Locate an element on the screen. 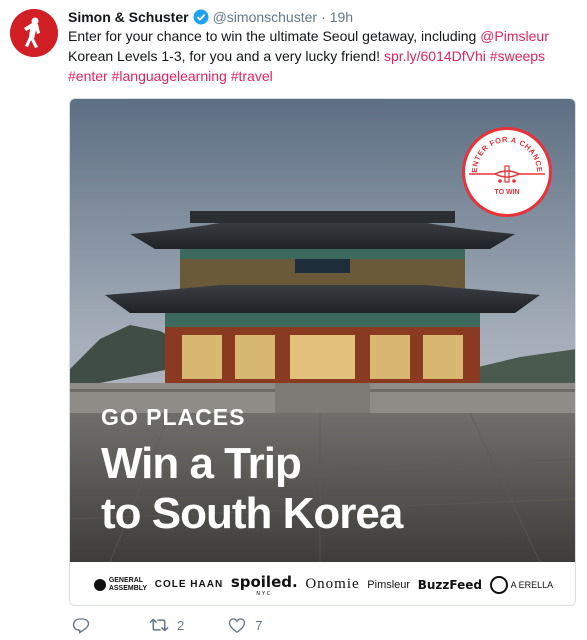 The width and height of the screenshot is (587, 640). author-name: Simon & Schuster is located at coordinates (128, 17).